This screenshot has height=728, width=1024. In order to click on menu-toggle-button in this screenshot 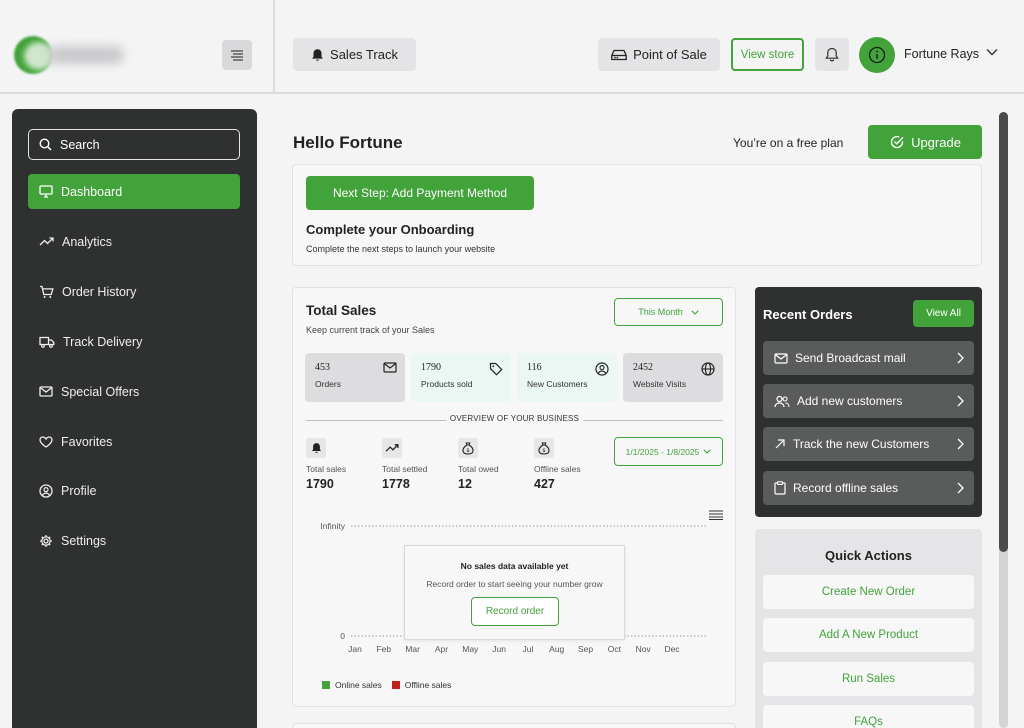, I will do `click(237, 55)`.